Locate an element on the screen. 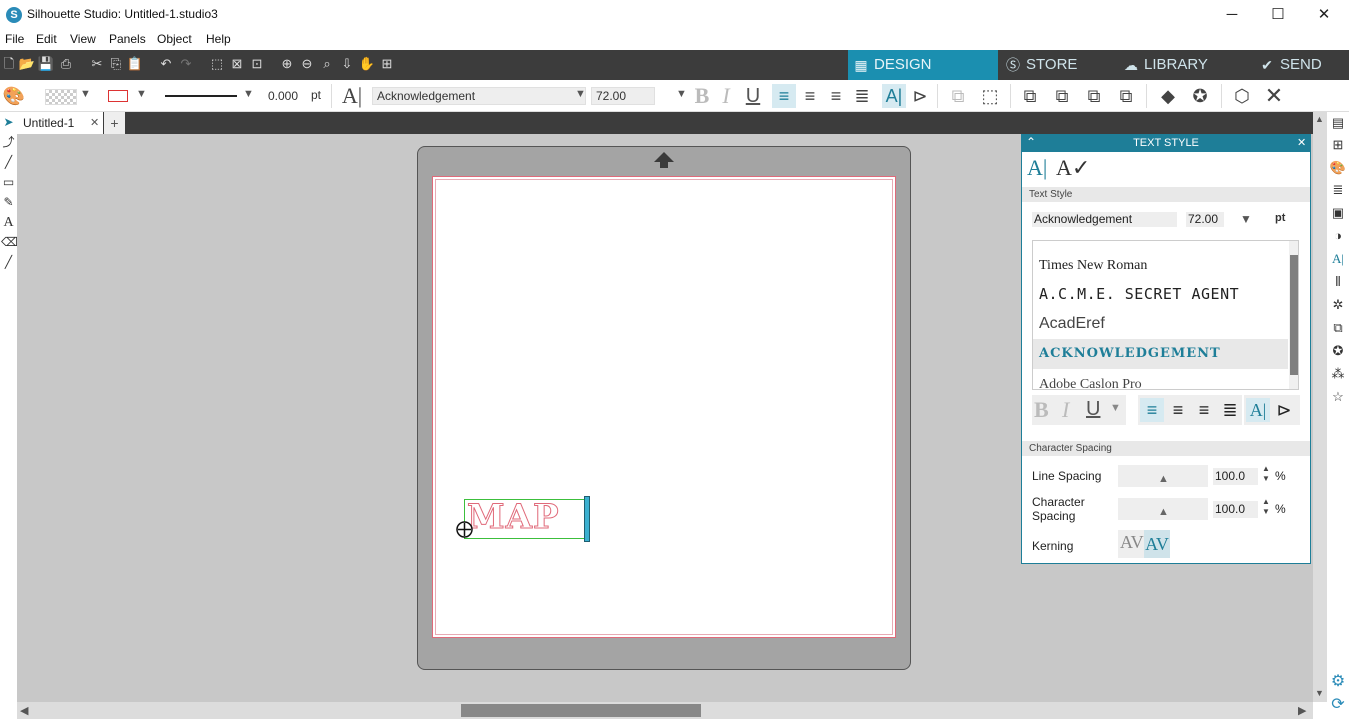 The image size is (1349, 719). new-file-icon: 🗋 is located at coordinates (9, 64).